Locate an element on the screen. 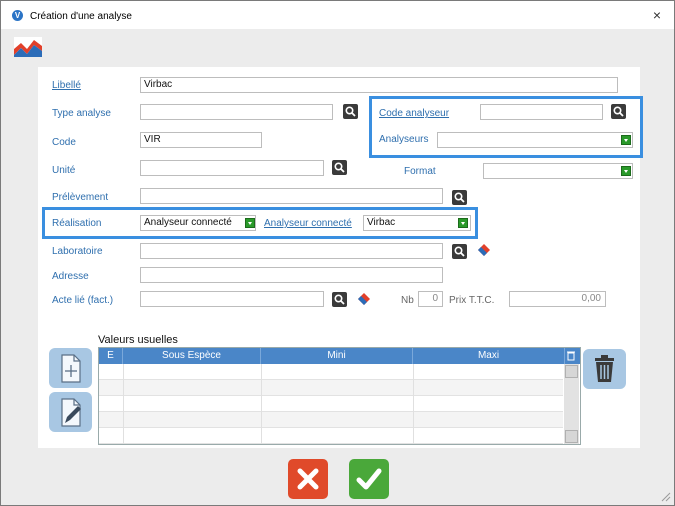 The height and width of the screenshot is (506, 675). trash-icon is located at coordinates (604, 368).